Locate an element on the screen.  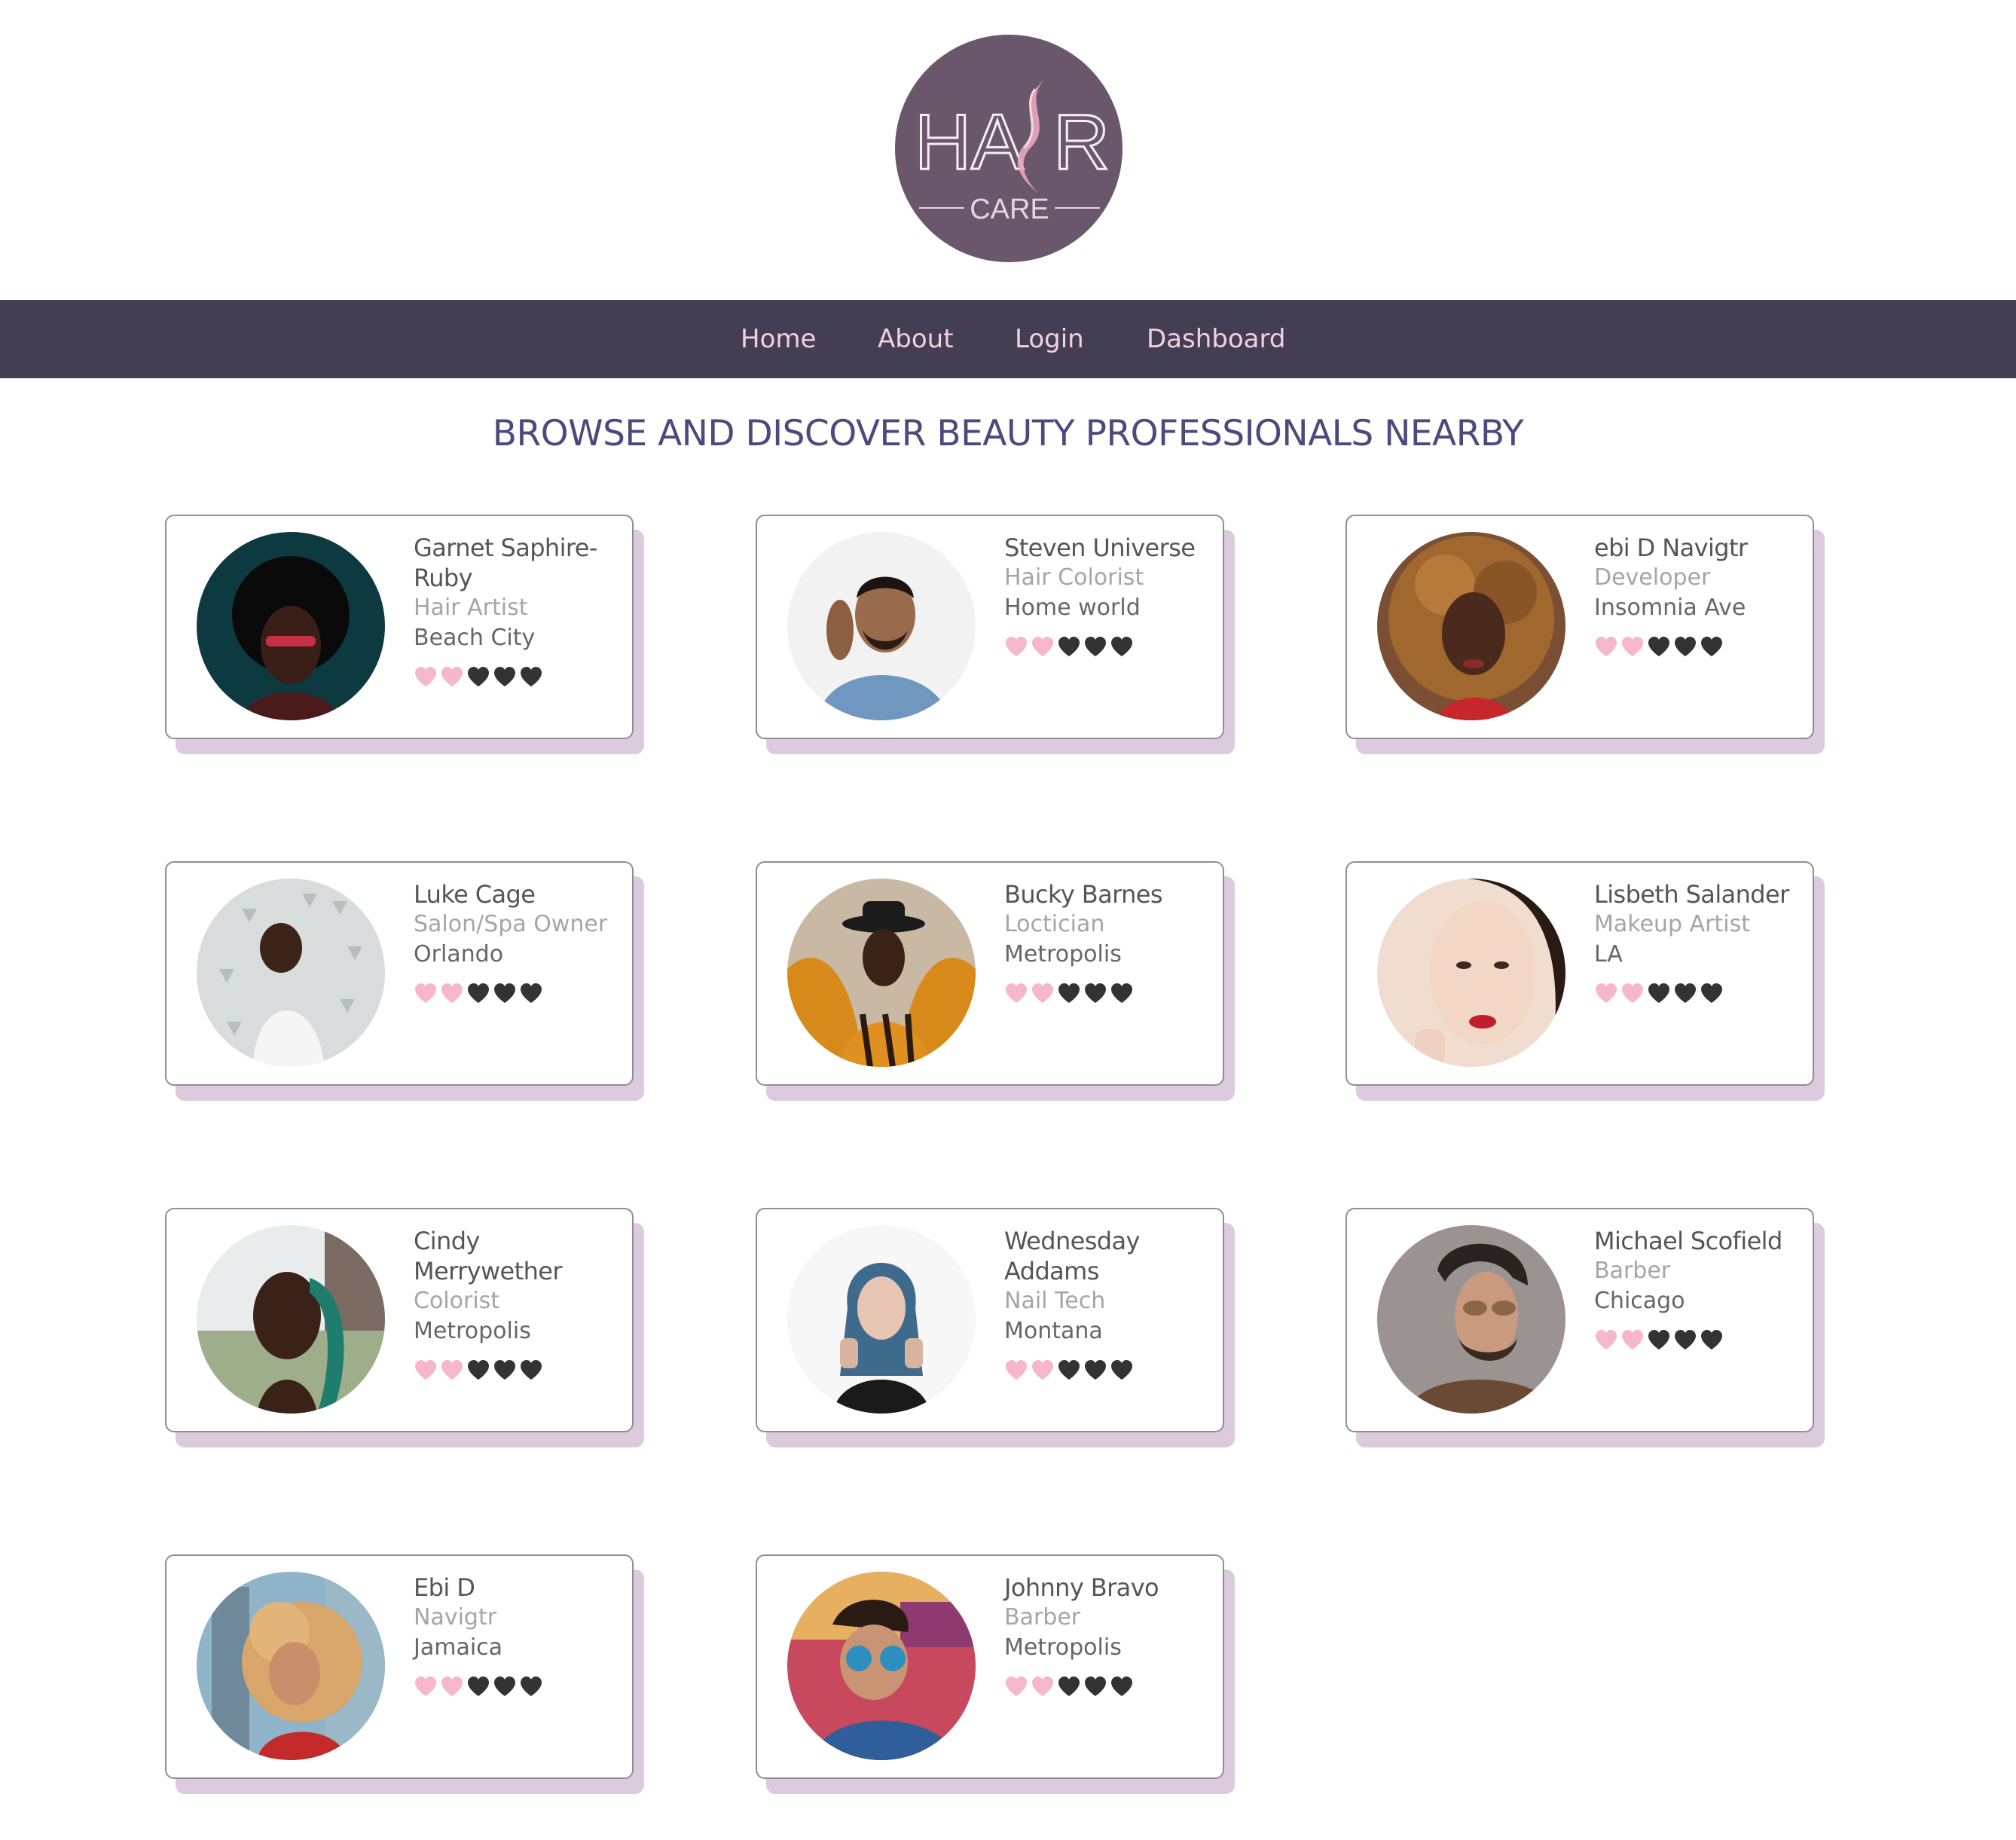
pro-name: Cindy Merrywether is located at coordinates (488, 1256).